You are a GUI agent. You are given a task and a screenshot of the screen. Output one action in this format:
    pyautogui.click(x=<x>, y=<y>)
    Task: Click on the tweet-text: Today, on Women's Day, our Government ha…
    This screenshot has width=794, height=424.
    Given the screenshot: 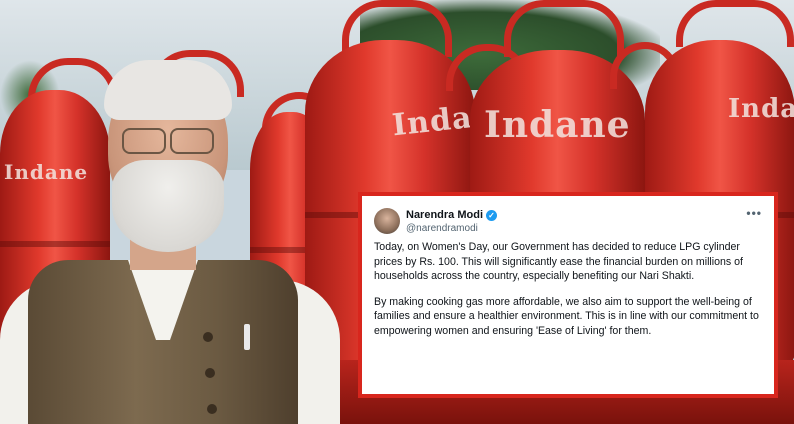 What is the action you would take?
    pyautogui.click(x=568, y=289)
    